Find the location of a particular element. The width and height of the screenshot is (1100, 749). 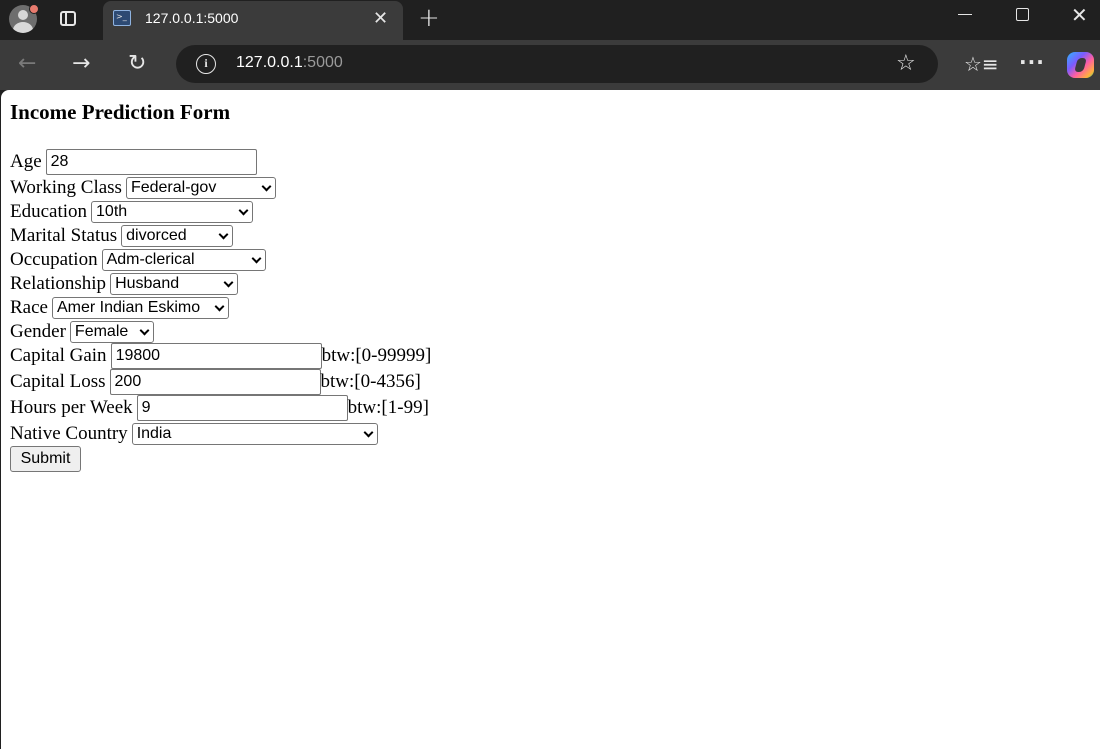

hours-per-week-row: Hours per Week btw:[1-99] is located at coordinates (219, 408).